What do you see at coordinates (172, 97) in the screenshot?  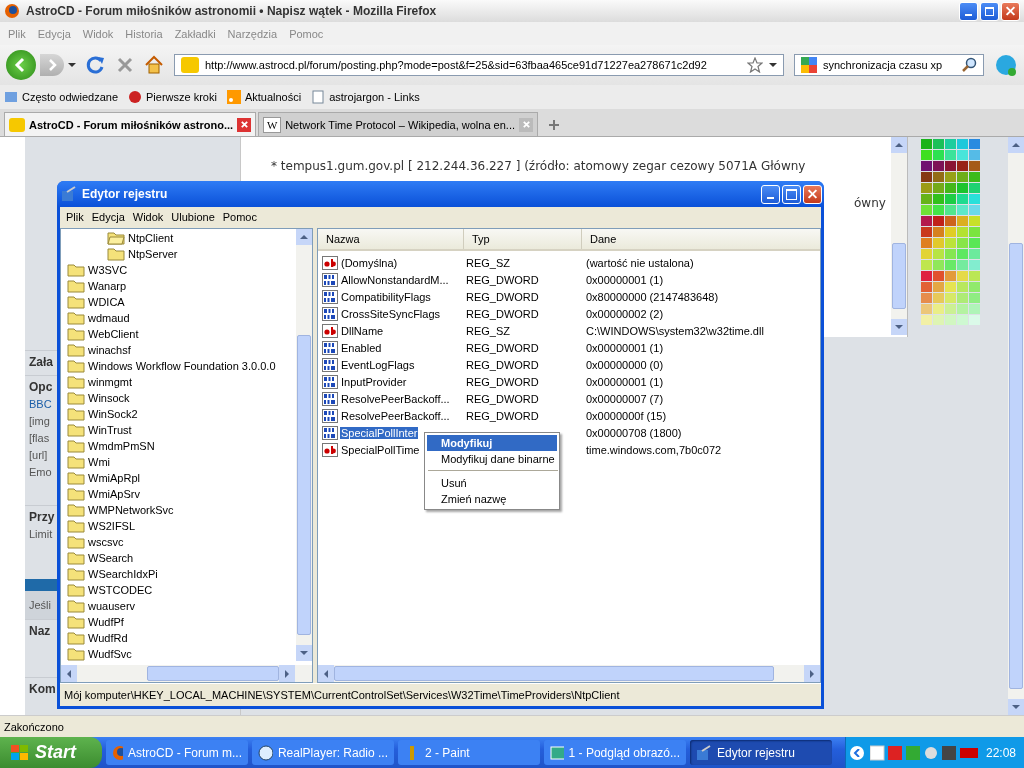 I see `bookmark: Pierwsze kroki` at bounding box center [172, 97].